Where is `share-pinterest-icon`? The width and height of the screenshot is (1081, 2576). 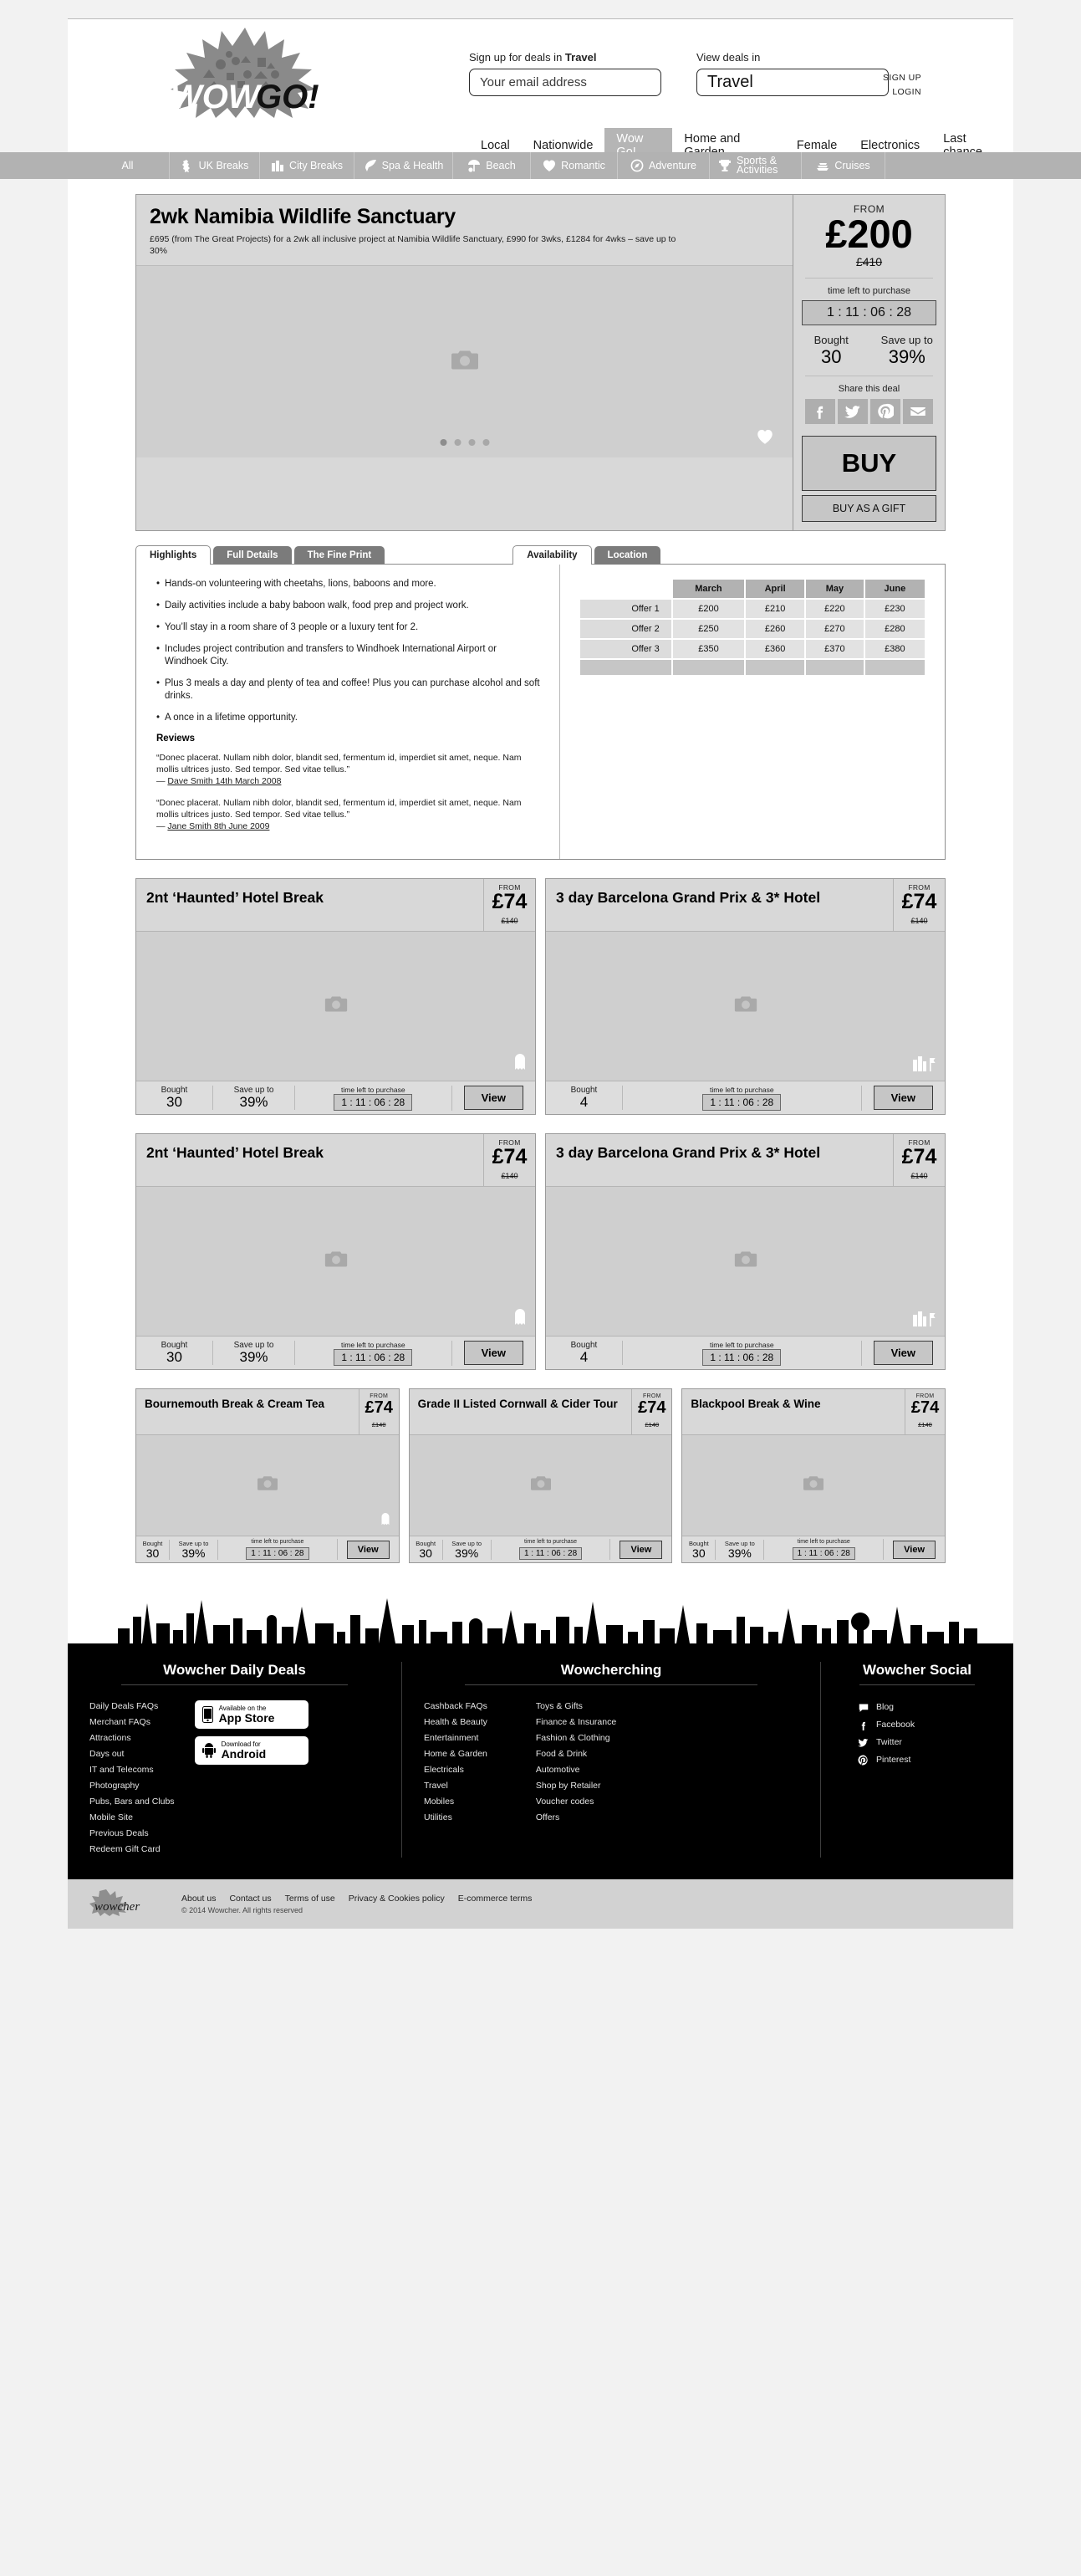
share-pinterest-icon is located at coordinates (885, 411).